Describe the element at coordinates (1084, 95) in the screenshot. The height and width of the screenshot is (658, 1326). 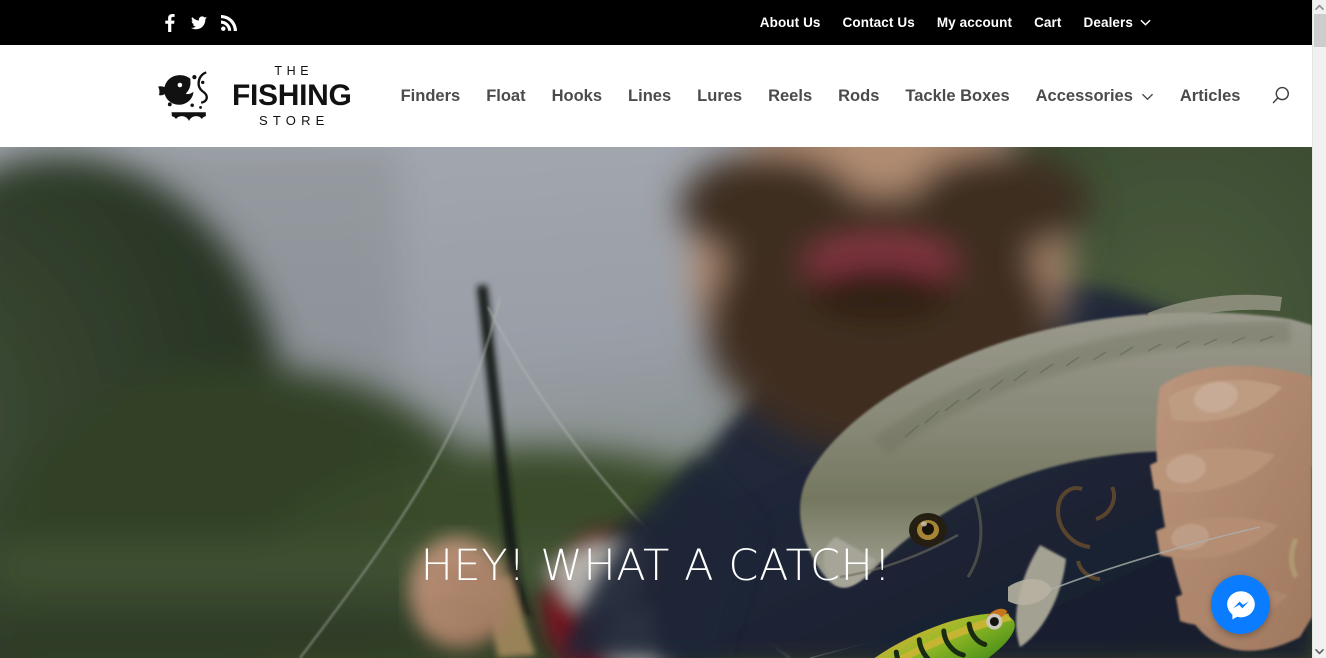
I see `nav-accessories-label: Accessories` at that location.